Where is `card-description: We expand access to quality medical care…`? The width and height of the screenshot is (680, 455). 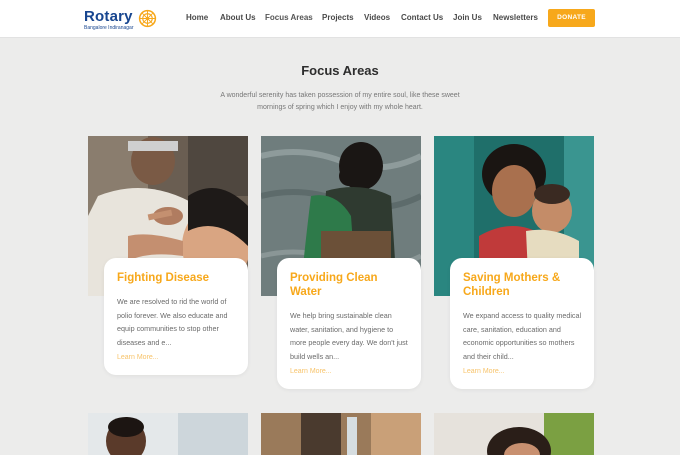 card-description: We expand access to quality medical care… is located at coordinates (522, 336).